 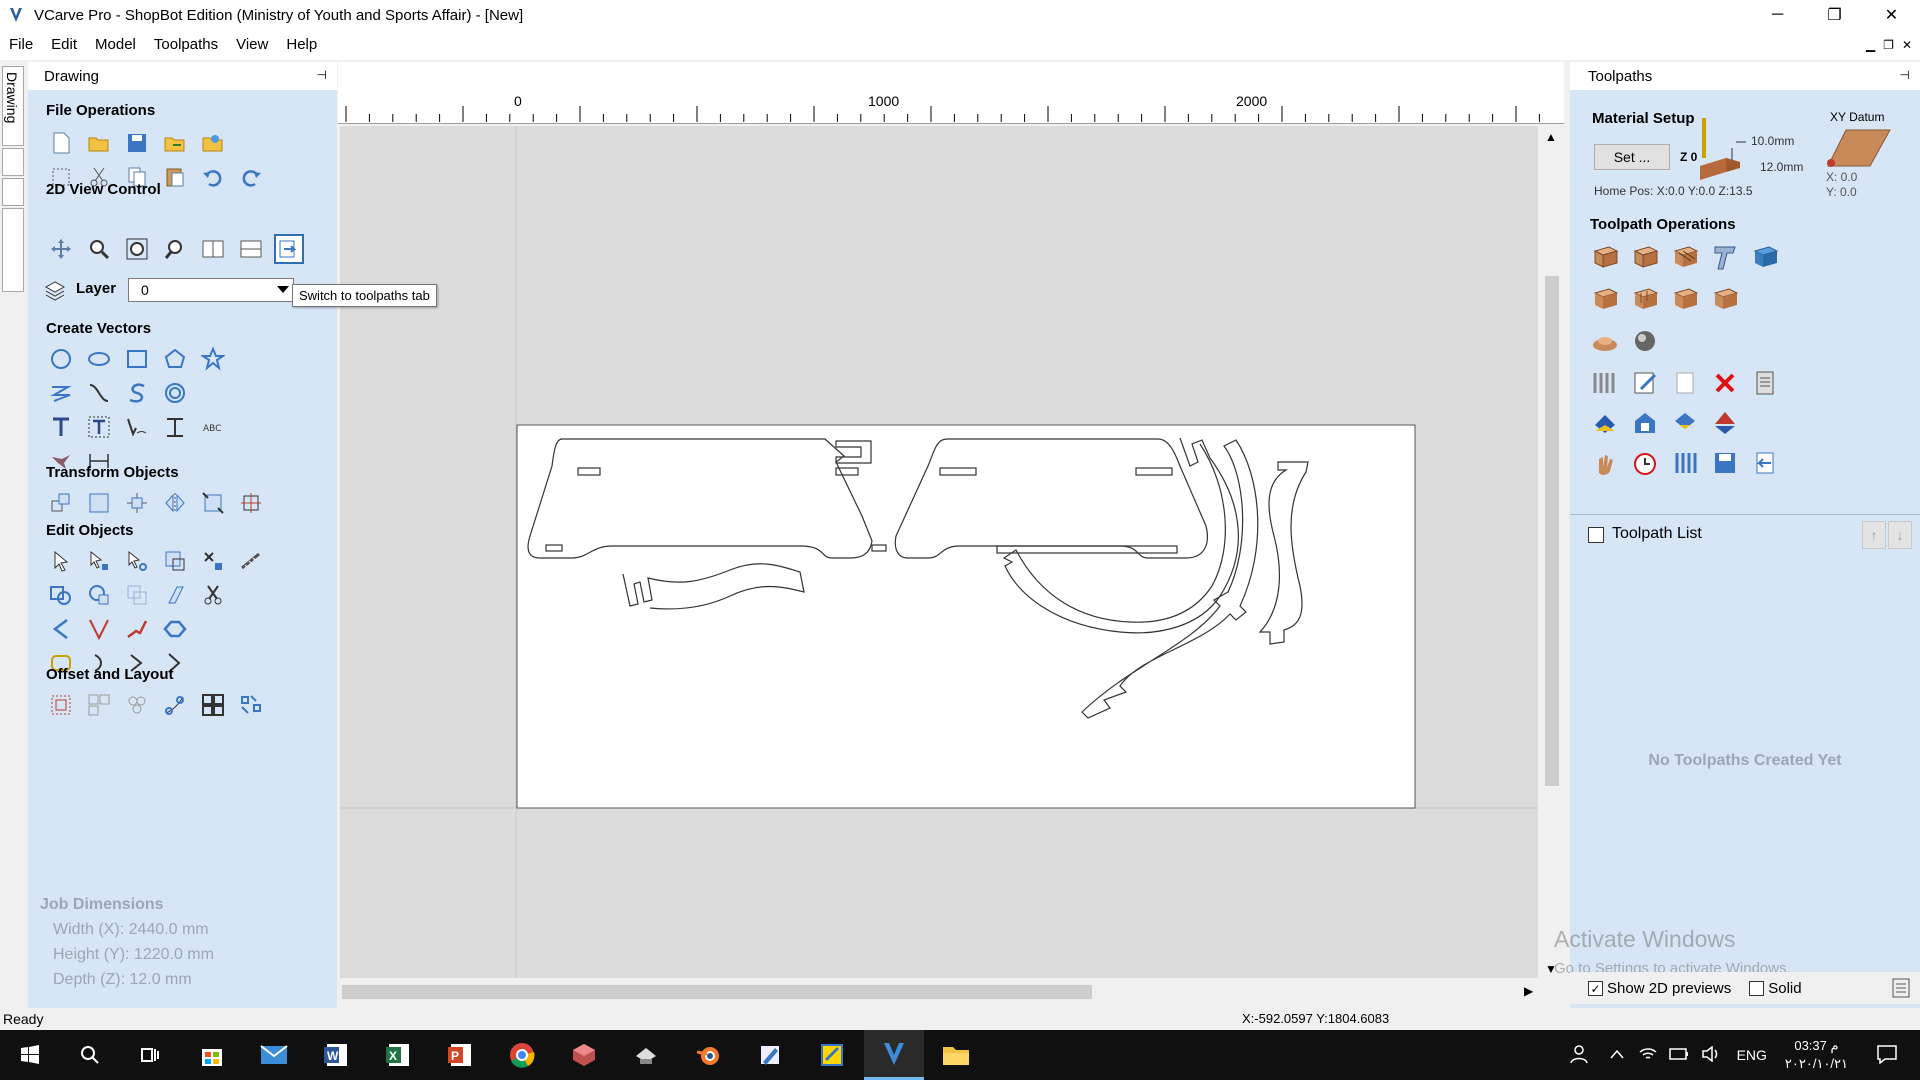 What do you see at coordinates (894, 1055) in the screenshot?
I see `vcarve-taskbar-icon` at bounding box center [894, 1055].